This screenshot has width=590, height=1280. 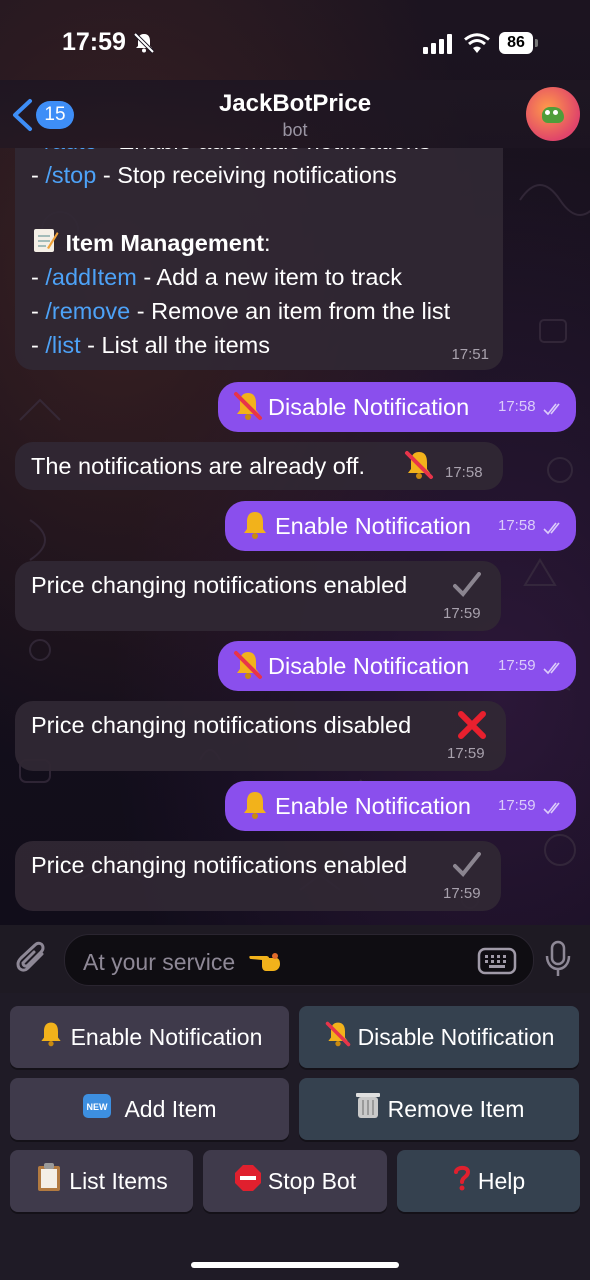 I want to click on microphone-icon, so click(x=558, y=959).